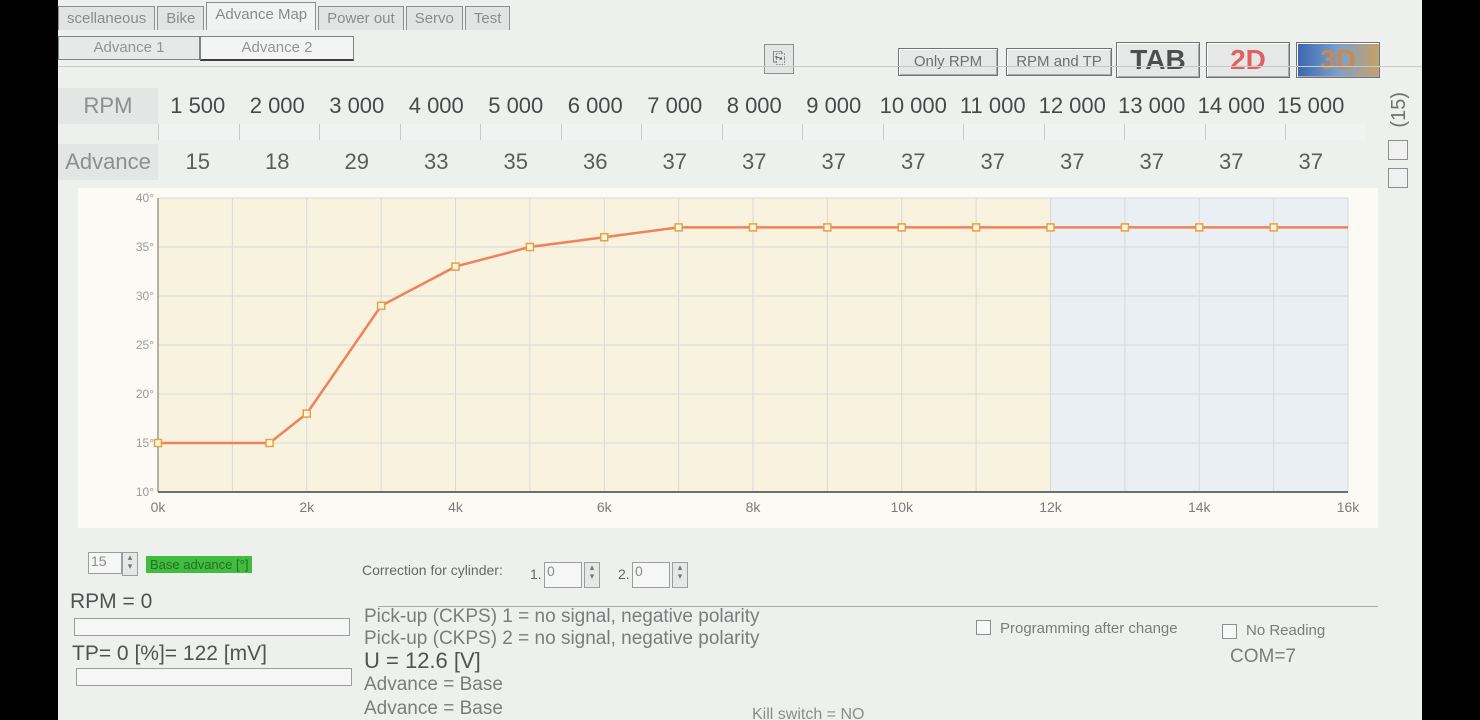 The width and height of the screenshot is (1480, 720). Describe the element at coordinates (145, 296) in the screenshot. I see `y-tick-label: 30°` at that location.